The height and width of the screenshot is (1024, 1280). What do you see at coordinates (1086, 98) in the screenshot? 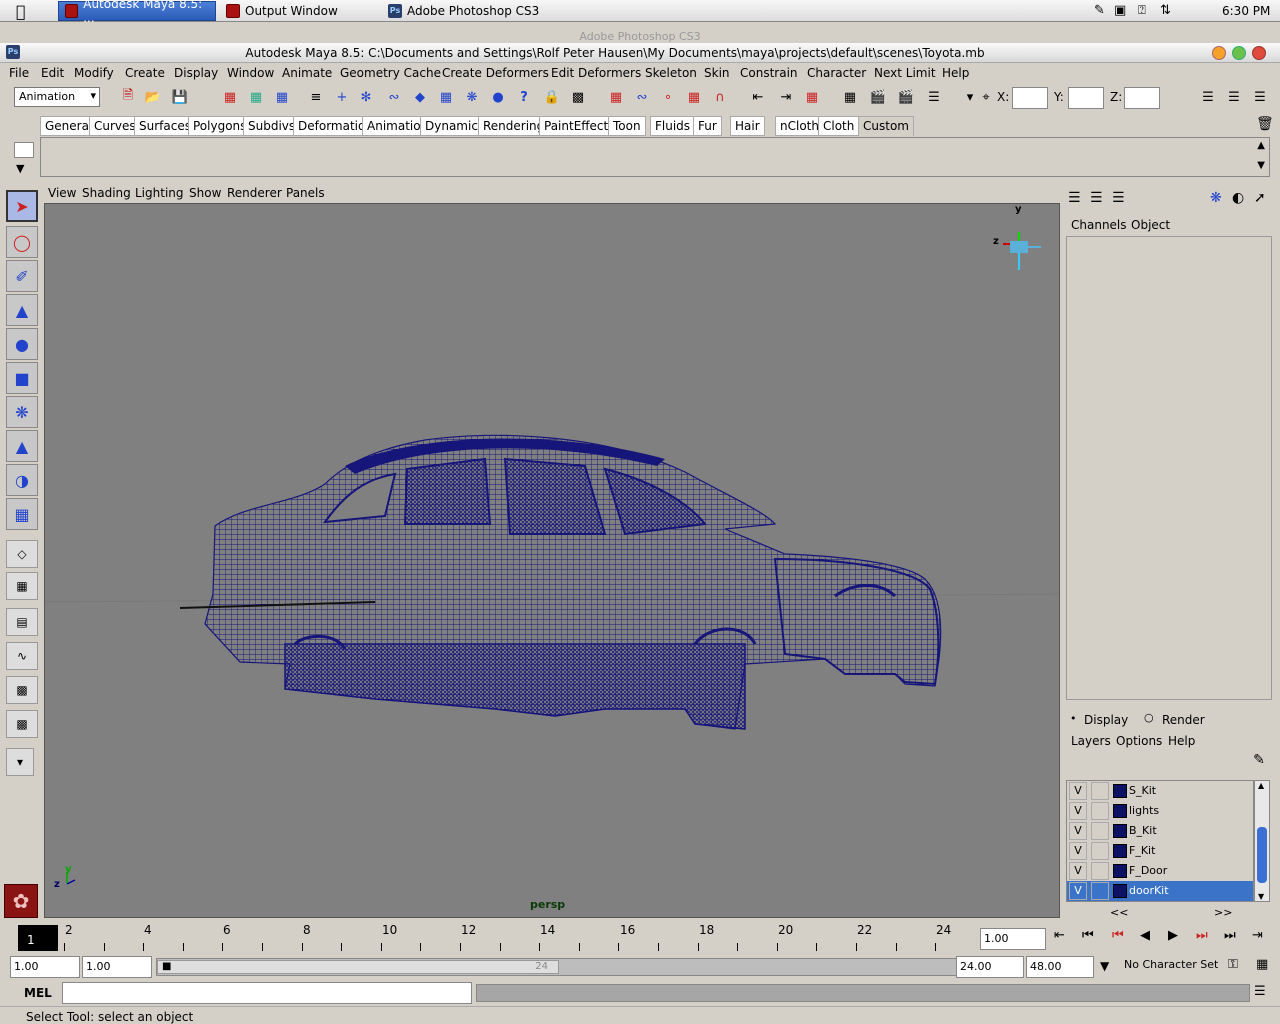
I see `y-field` at bounding box center [1086, 98].